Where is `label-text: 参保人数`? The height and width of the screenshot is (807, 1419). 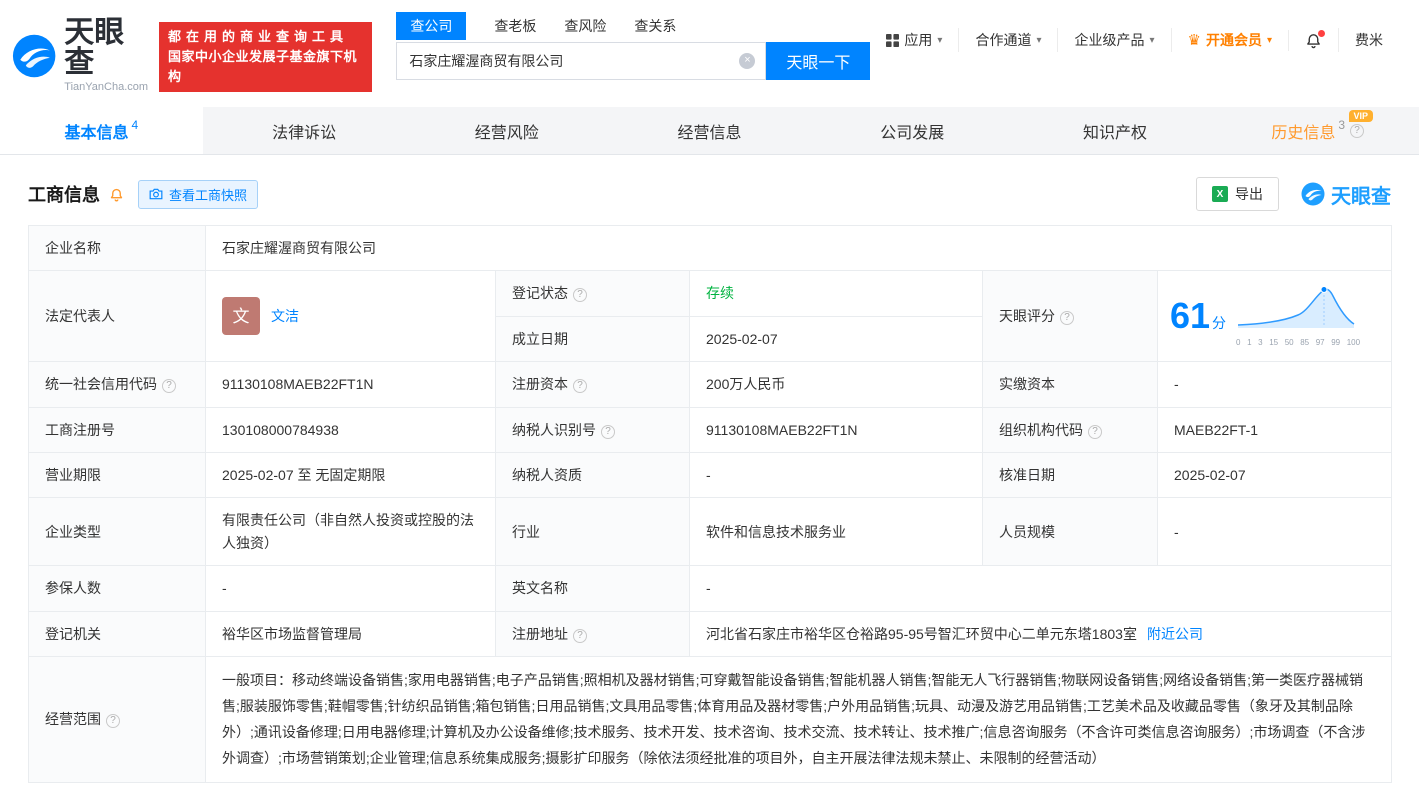
label-text: 参保人数 is located at coordinates (73, 588).